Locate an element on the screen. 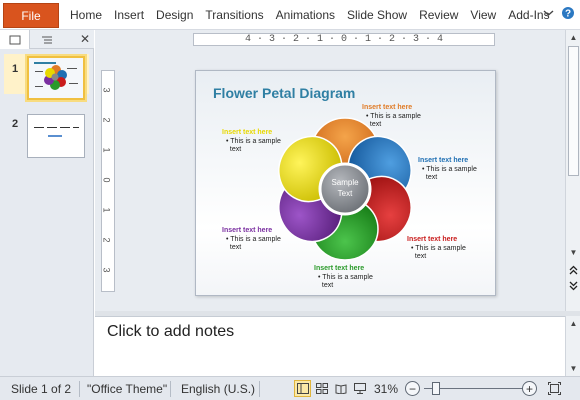  flower-thumbnail-icon is located at coordinates (56, 78).